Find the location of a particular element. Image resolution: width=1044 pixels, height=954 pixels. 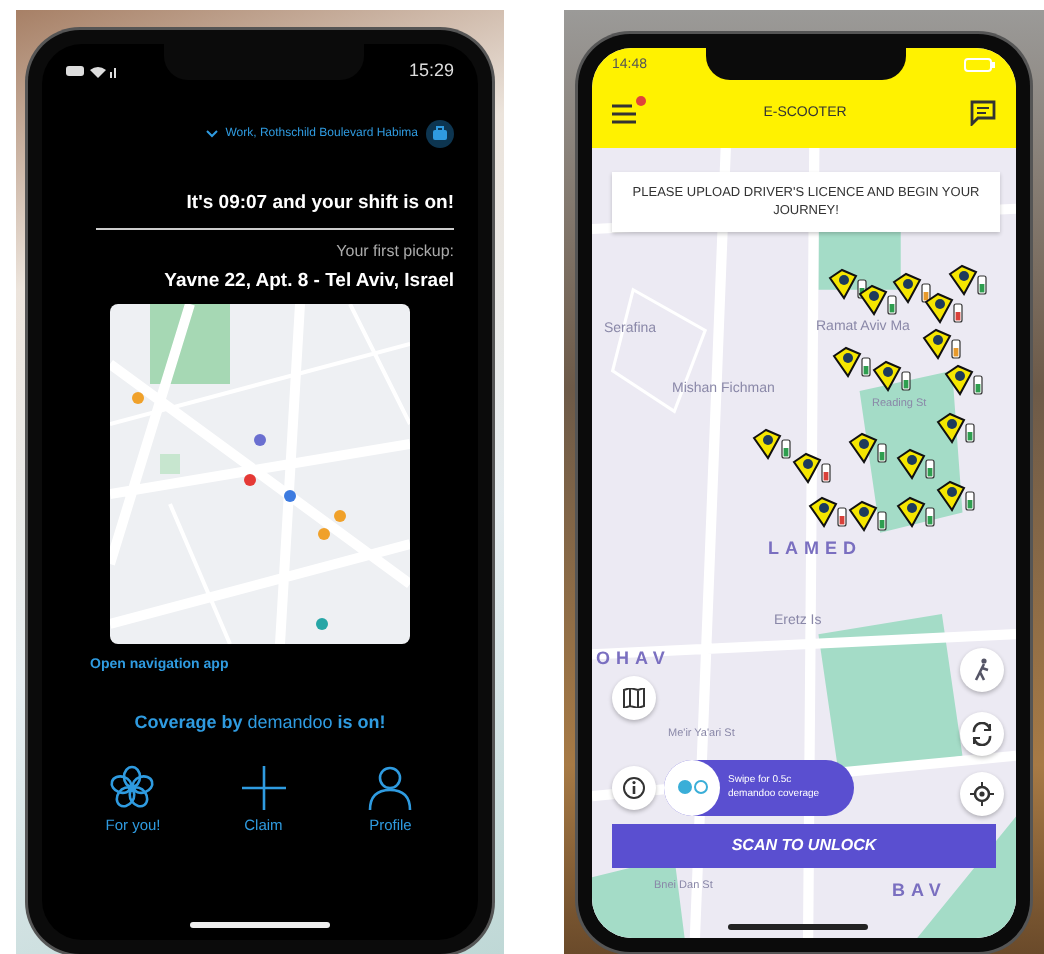

person-icon is located at coordinates (390, 788).